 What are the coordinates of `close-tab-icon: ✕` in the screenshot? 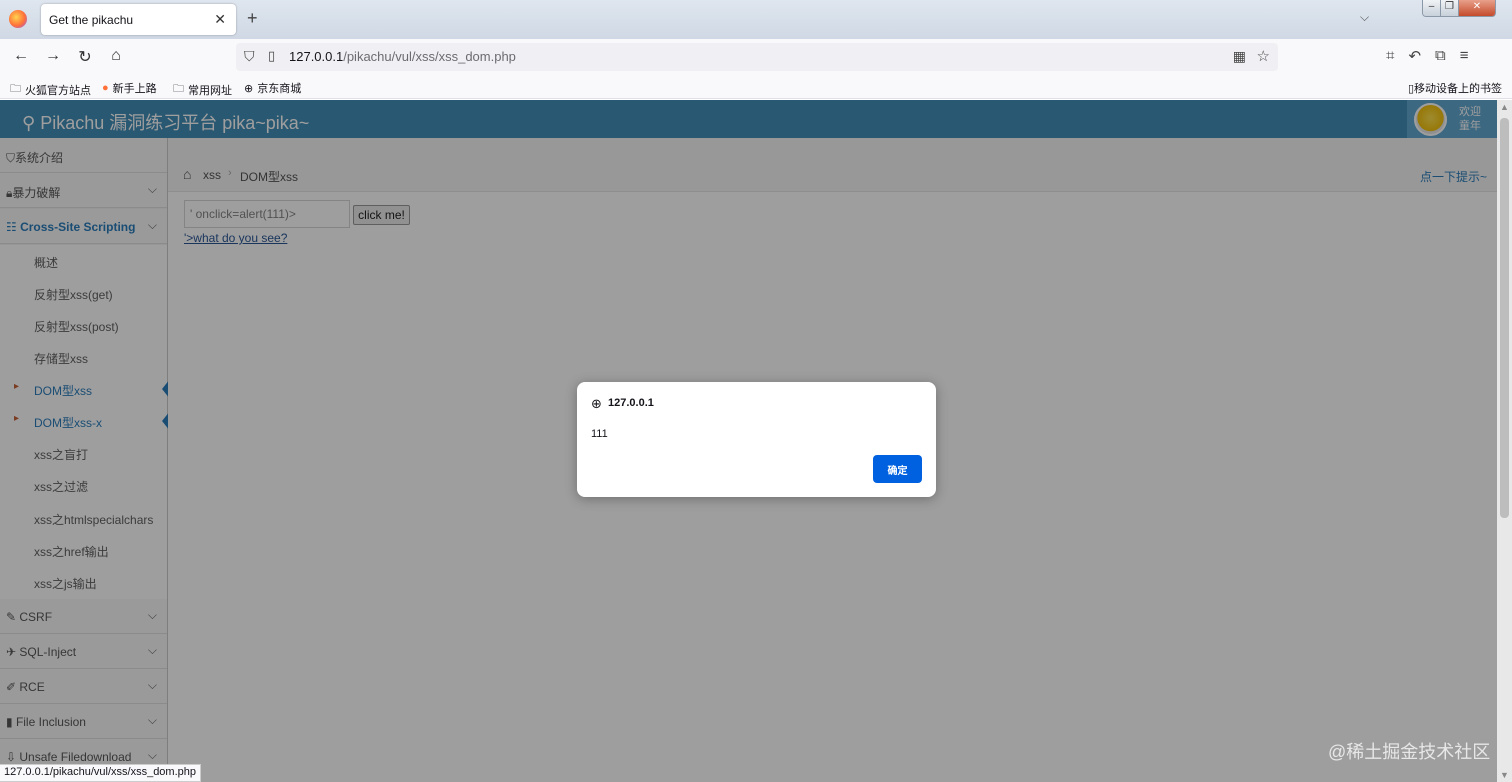 It's located at (220, 19).